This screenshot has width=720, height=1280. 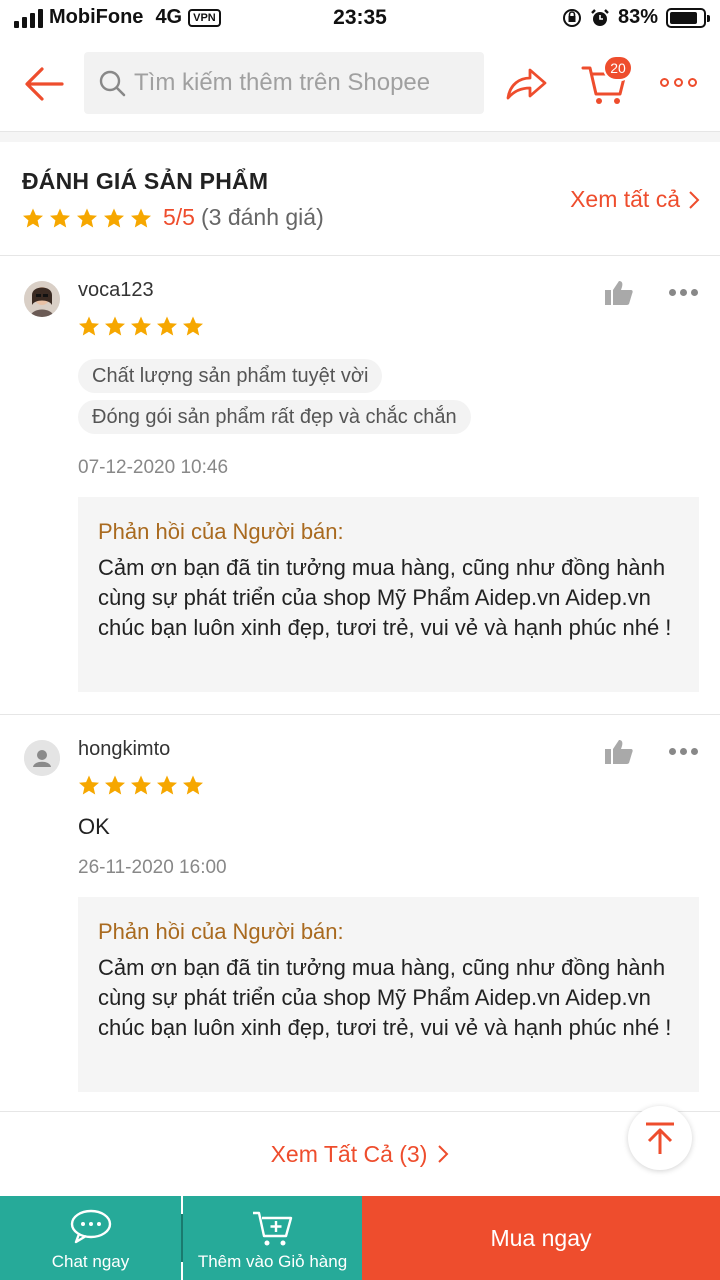 I want to click on chat-now-button: Chat ngay, so click(x=90, y=1238).